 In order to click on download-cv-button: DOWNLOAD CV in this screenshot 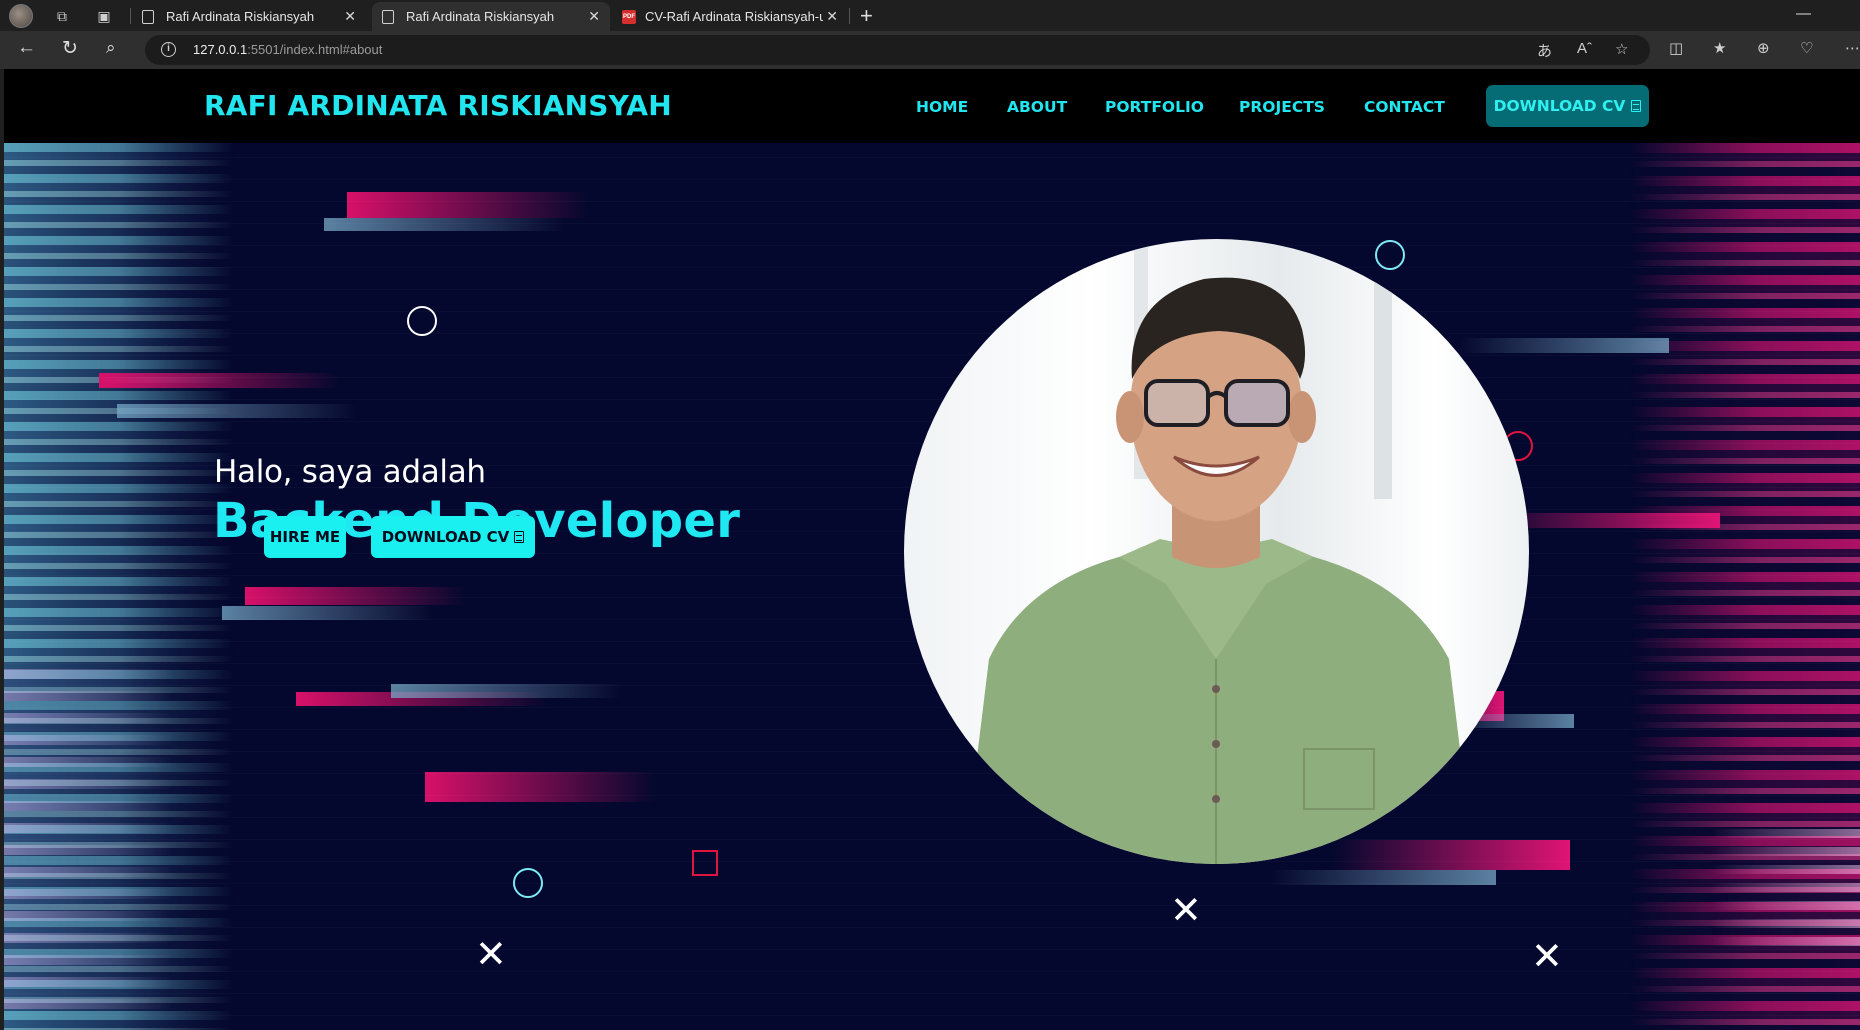, I will do `click(453, 537)`.